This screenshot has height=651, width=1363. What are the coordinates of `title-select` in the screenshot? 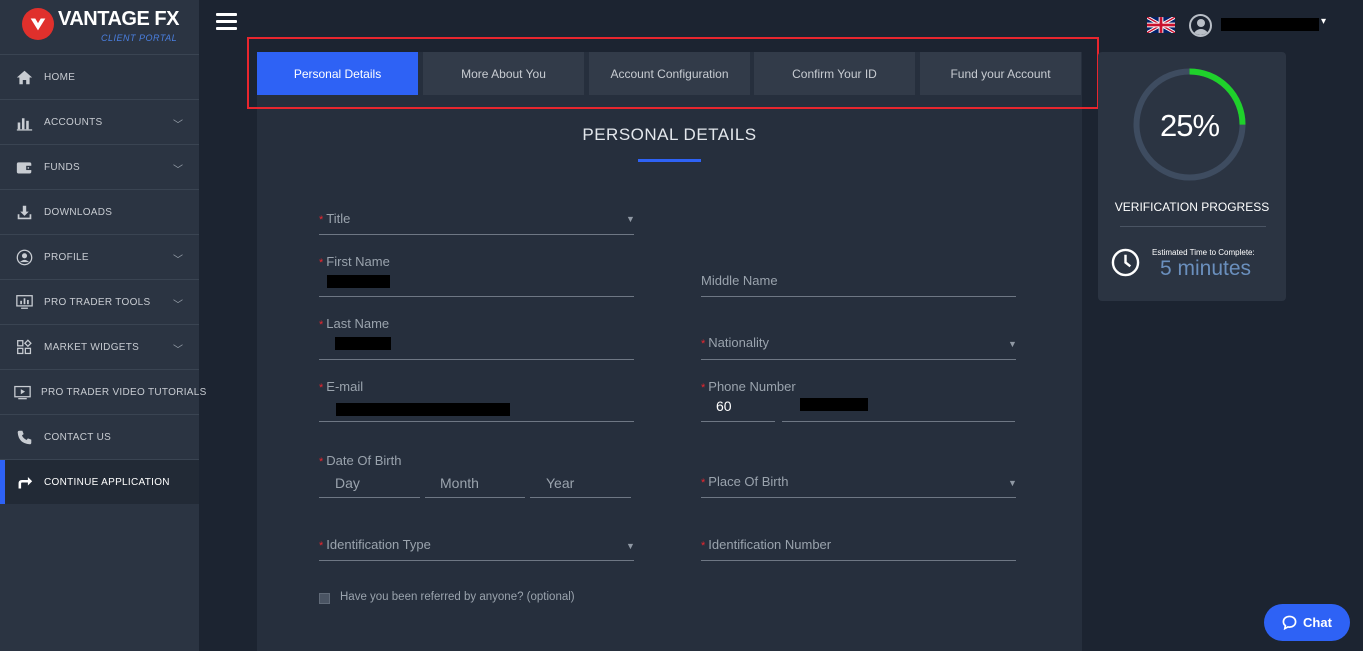 It's located at (476, 219).